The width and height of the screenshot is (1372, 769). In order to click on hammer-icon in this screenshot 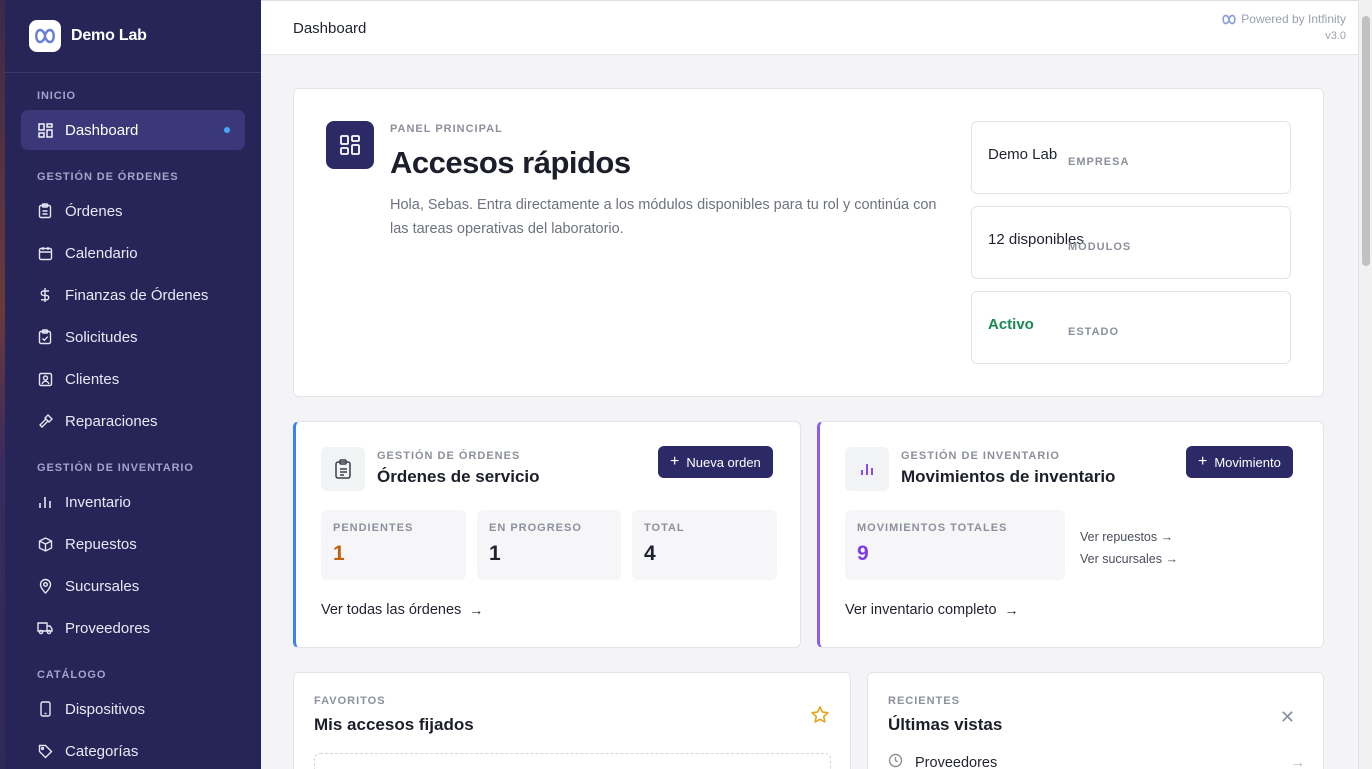, I will do `click(45, 421)`.